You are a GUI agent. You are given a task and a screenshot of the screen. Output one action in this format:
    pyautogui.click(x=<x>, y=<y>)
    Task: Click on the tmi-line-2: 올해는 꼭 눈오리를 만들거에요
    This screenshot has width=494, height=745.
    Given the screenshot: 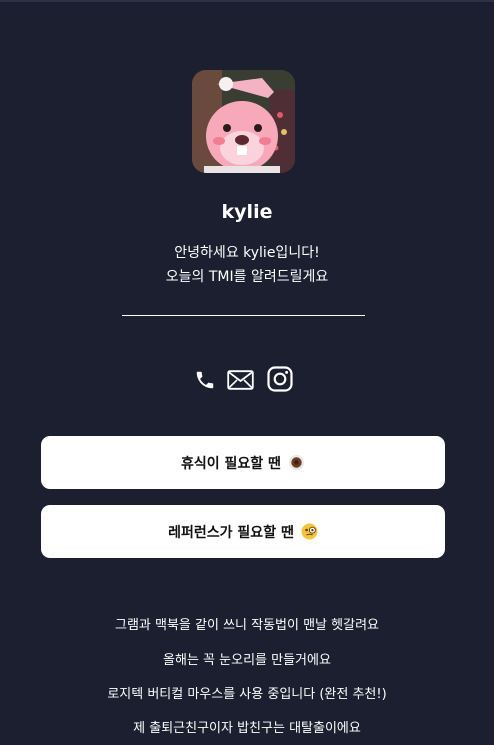 What is the action you would take?
    pyautogui.click(x=247, y=660)
    